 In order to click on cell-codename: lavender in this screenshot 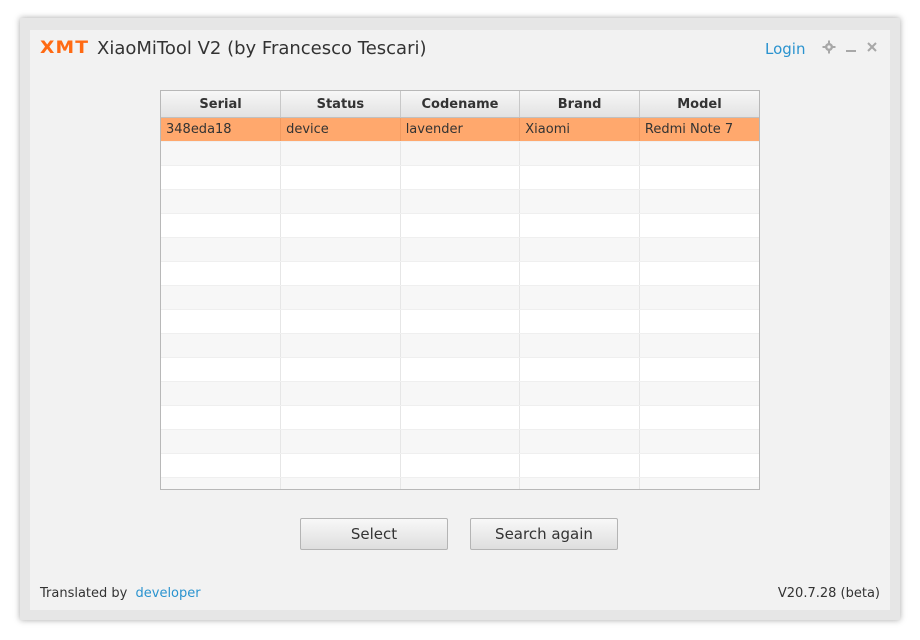, I will do `click(460, 129)`.